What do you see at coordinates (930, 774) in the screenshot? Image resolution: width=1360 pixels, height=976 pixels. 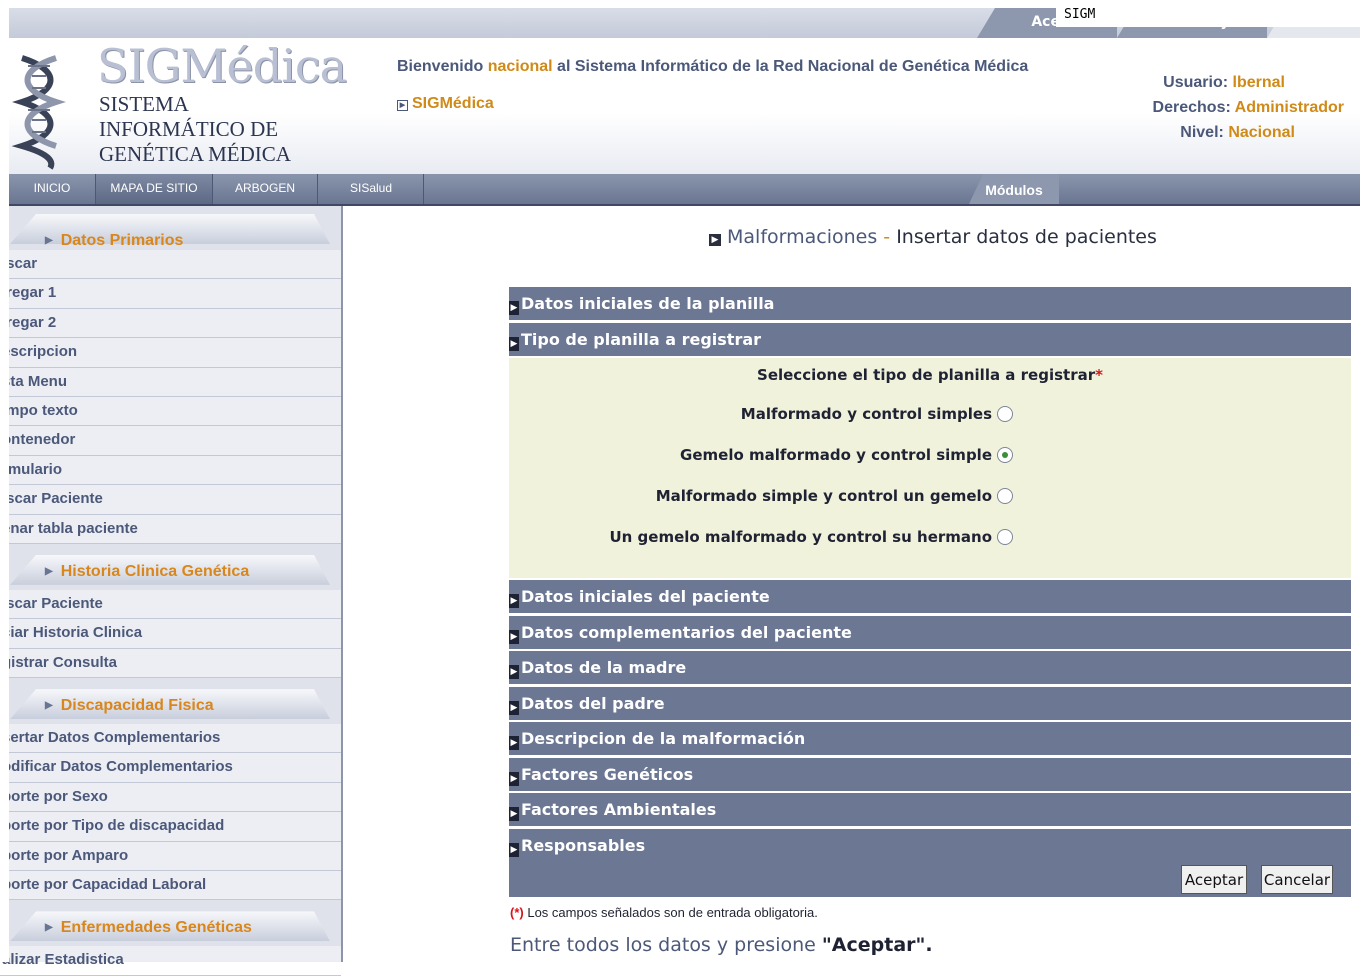 I see `section-bar: ▶ Factores Genéticos` at bounding box center [930, 774].